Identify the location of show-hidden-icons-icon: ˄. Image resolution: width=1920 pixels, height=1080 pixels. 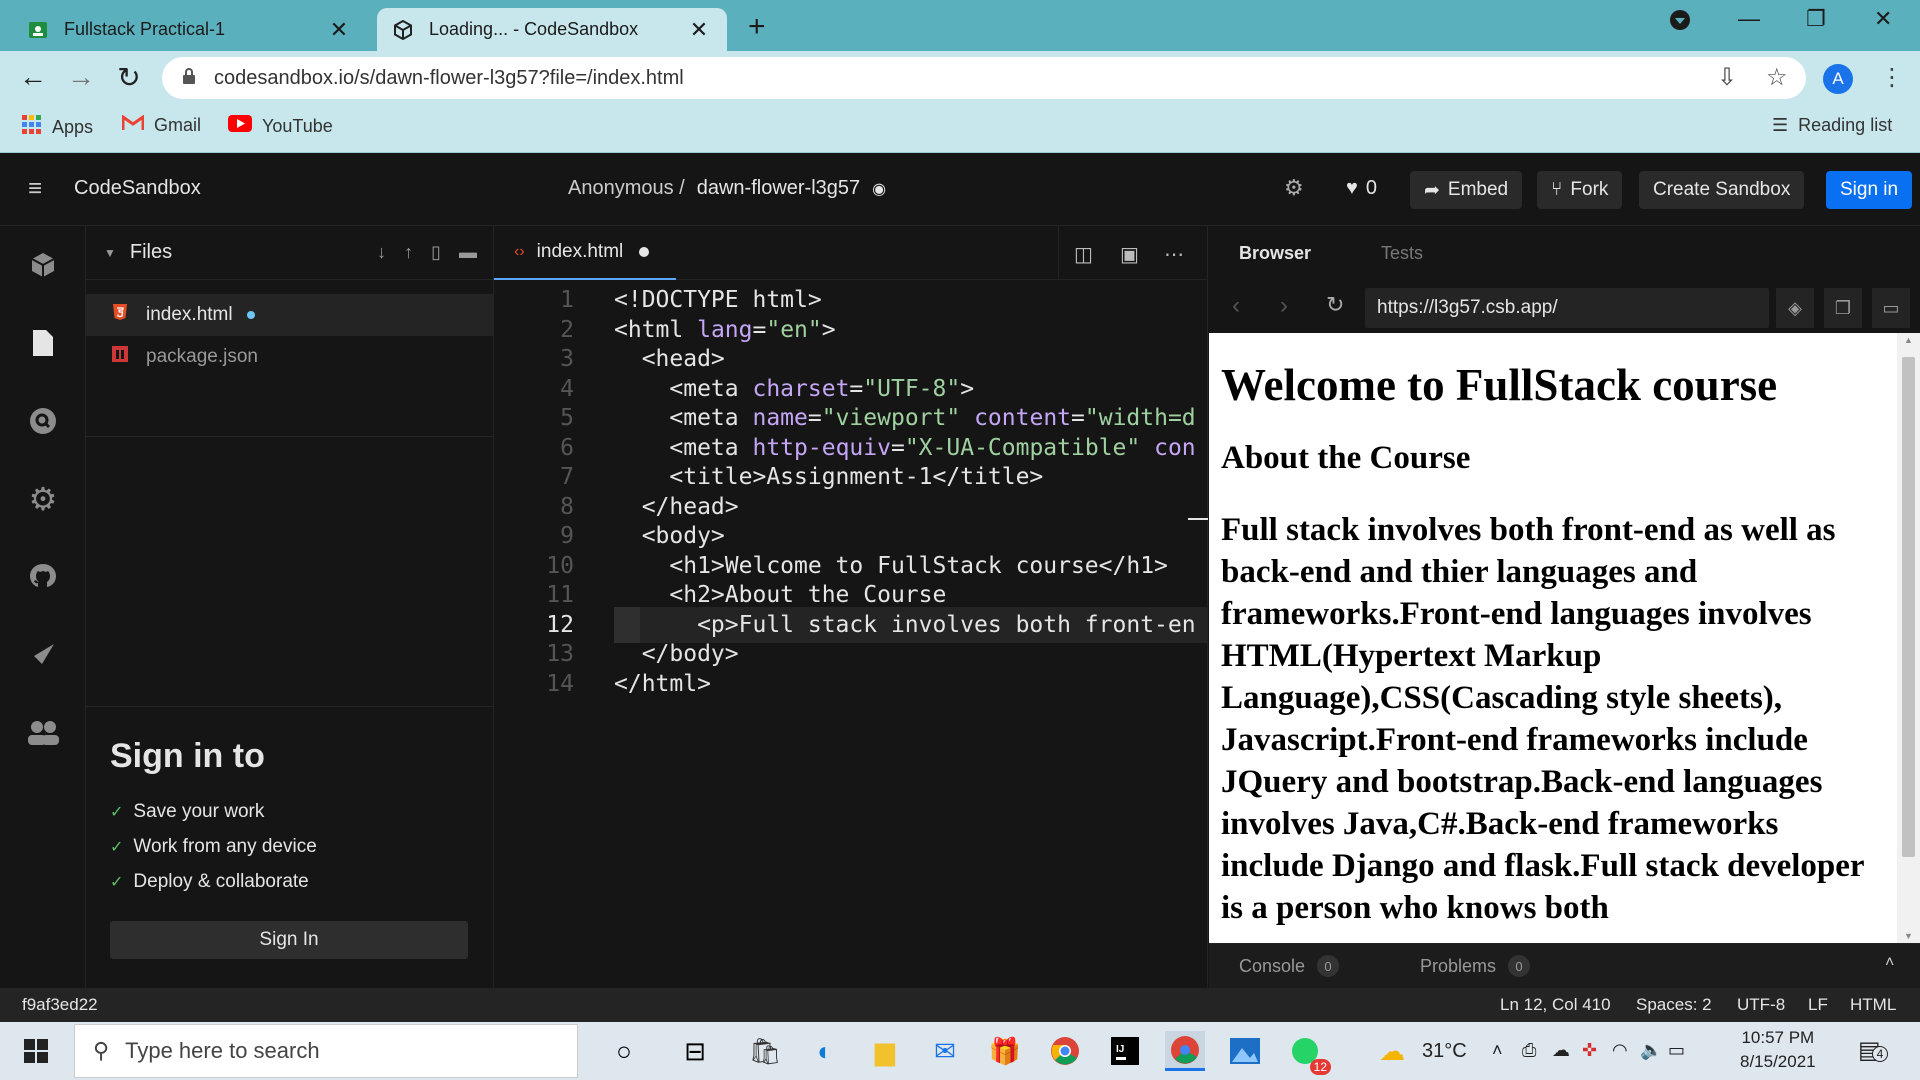
(1497, 1050).